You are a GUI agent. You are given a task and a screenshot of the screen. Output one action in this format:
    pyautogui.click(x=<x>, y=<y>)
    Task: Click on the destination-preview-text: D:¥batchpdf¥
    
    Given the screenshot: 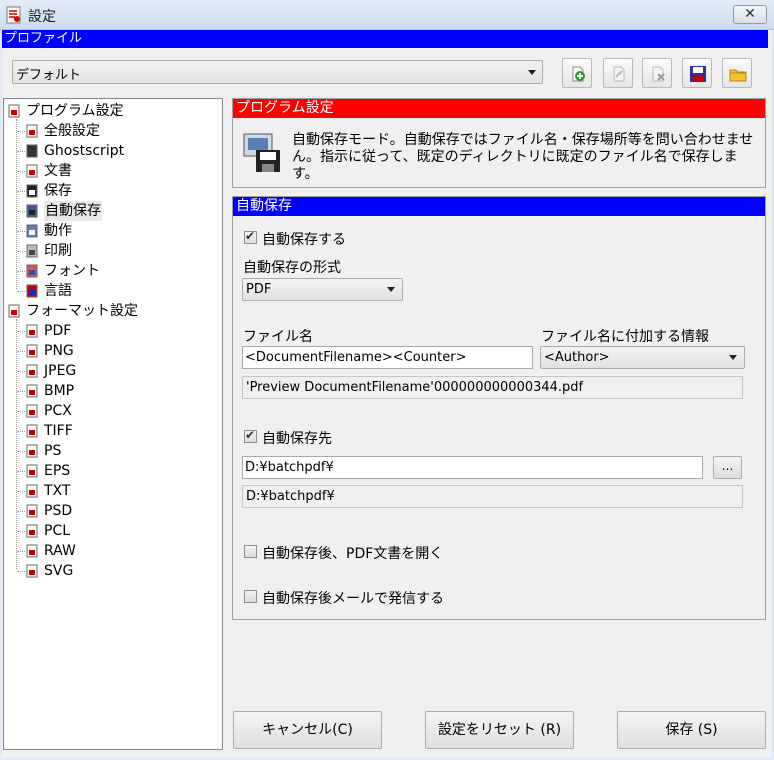 What is the action you would take?
    pyautogui.click(x=290, y=496)
    